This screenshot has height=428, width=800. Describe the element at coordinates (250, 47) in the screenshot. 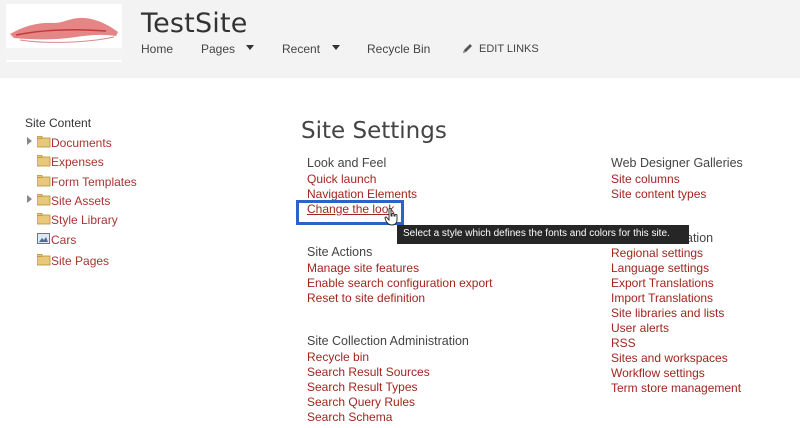

I see `pages-chevron-down-icon` at that location.